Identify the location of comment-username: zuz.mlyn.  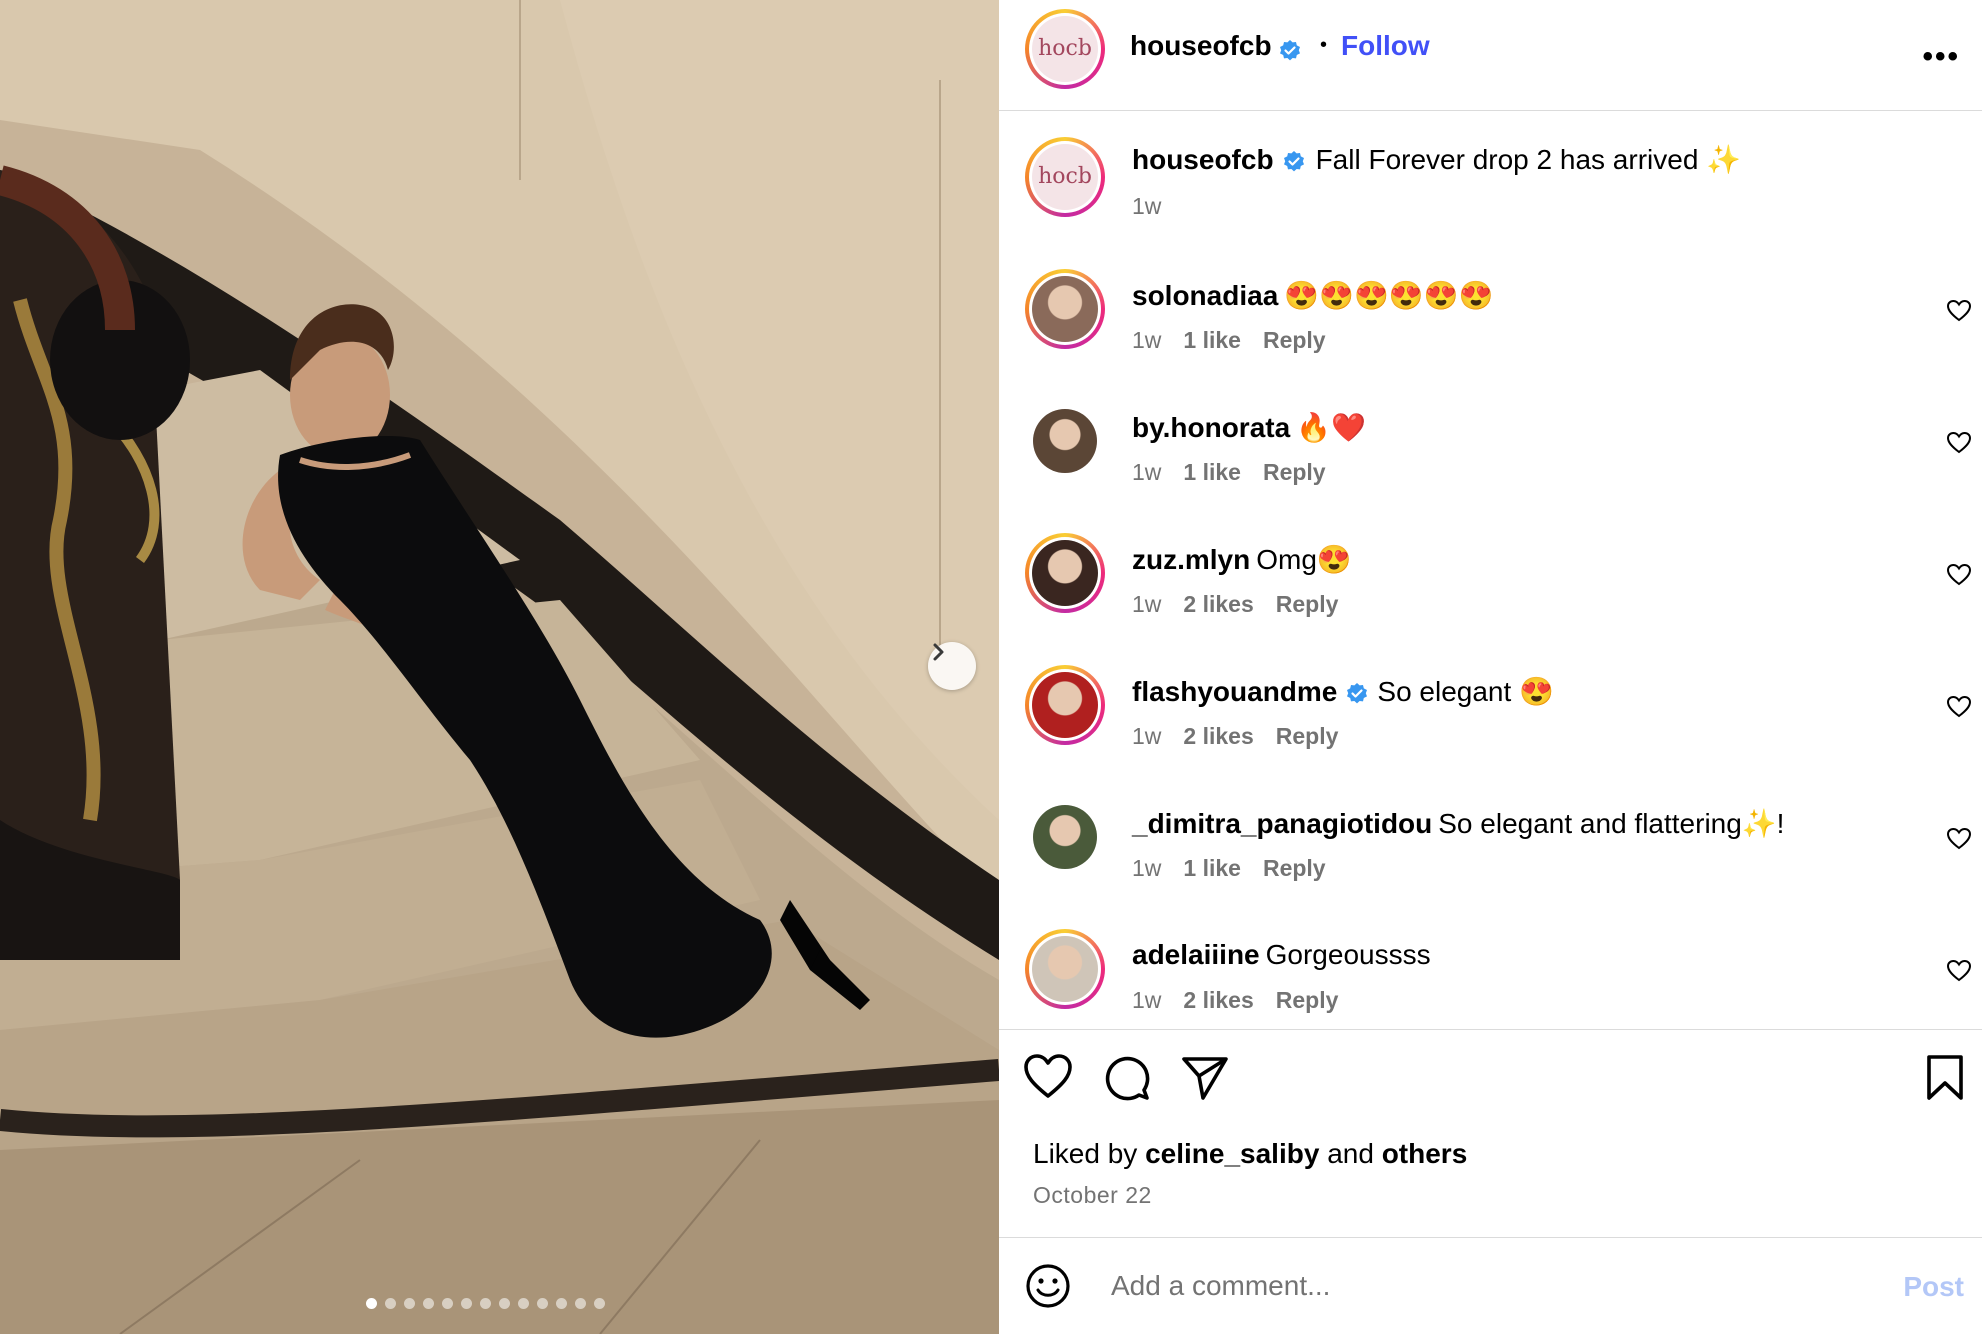
(1191, 559).